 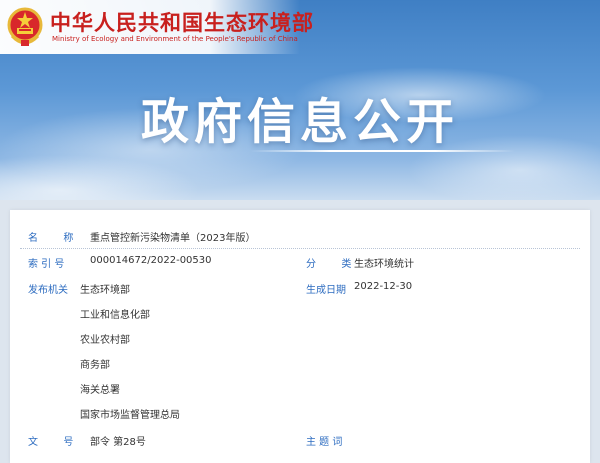 What do you see at coordinates (130, 415) in the screenshot?
I see `issuer-item: 国家市场监督管理总局` at bounding box center [130, 415].